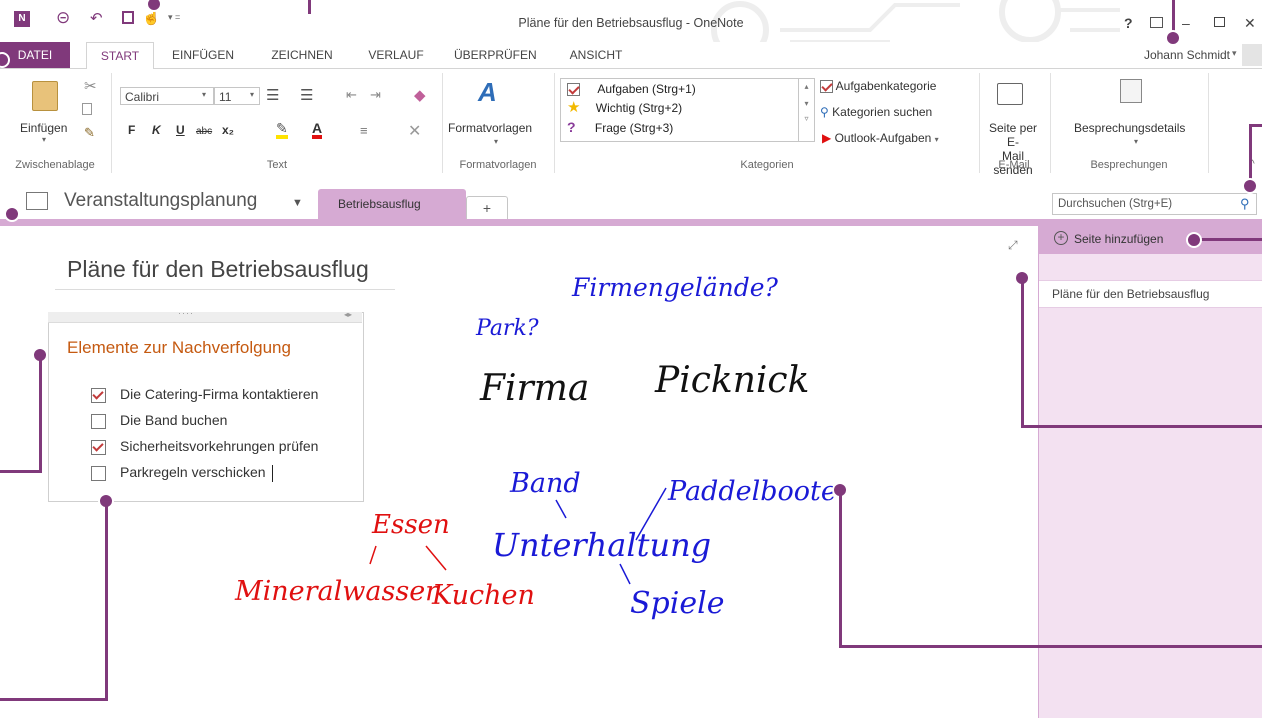  Describe the element at coordinates (90, 86) in the screenshot. I see `cut-icon: ✂` at that location.